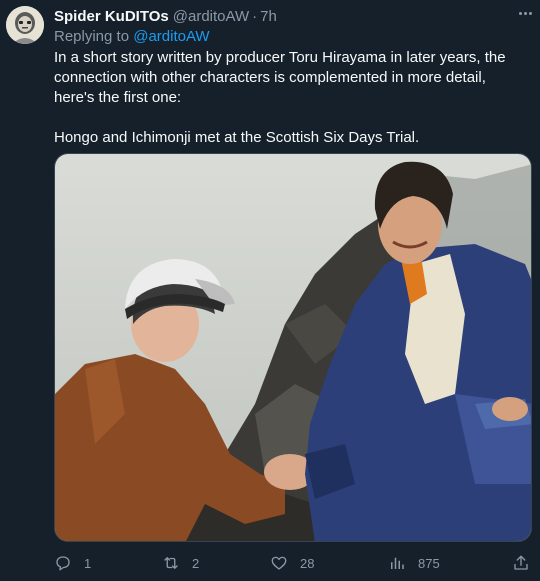 The height and width of the screenshot is (581, 540). I want to click on replying-to-label: Replying to, so click(92, 36).